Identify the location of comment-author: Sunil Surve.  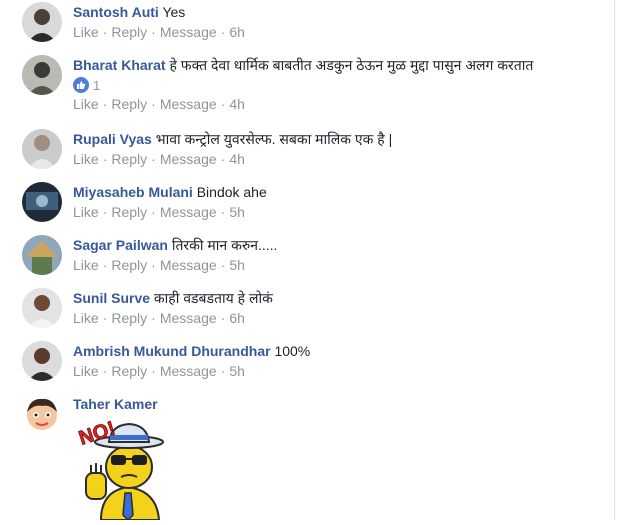
(111, 298).